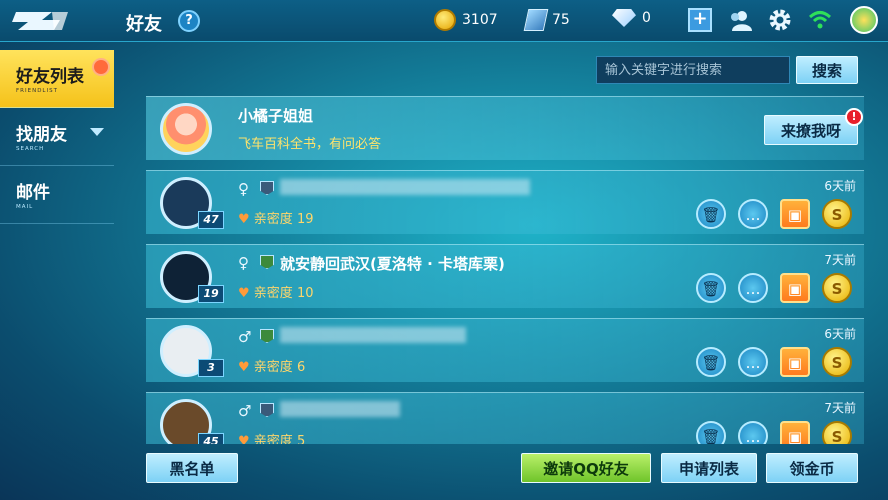 The height and width of the screenshot is (500, 888). Describe the element at coordinates (25, 207) in the screenshot. I see `tab-mail-sub: MAIL` at that location.